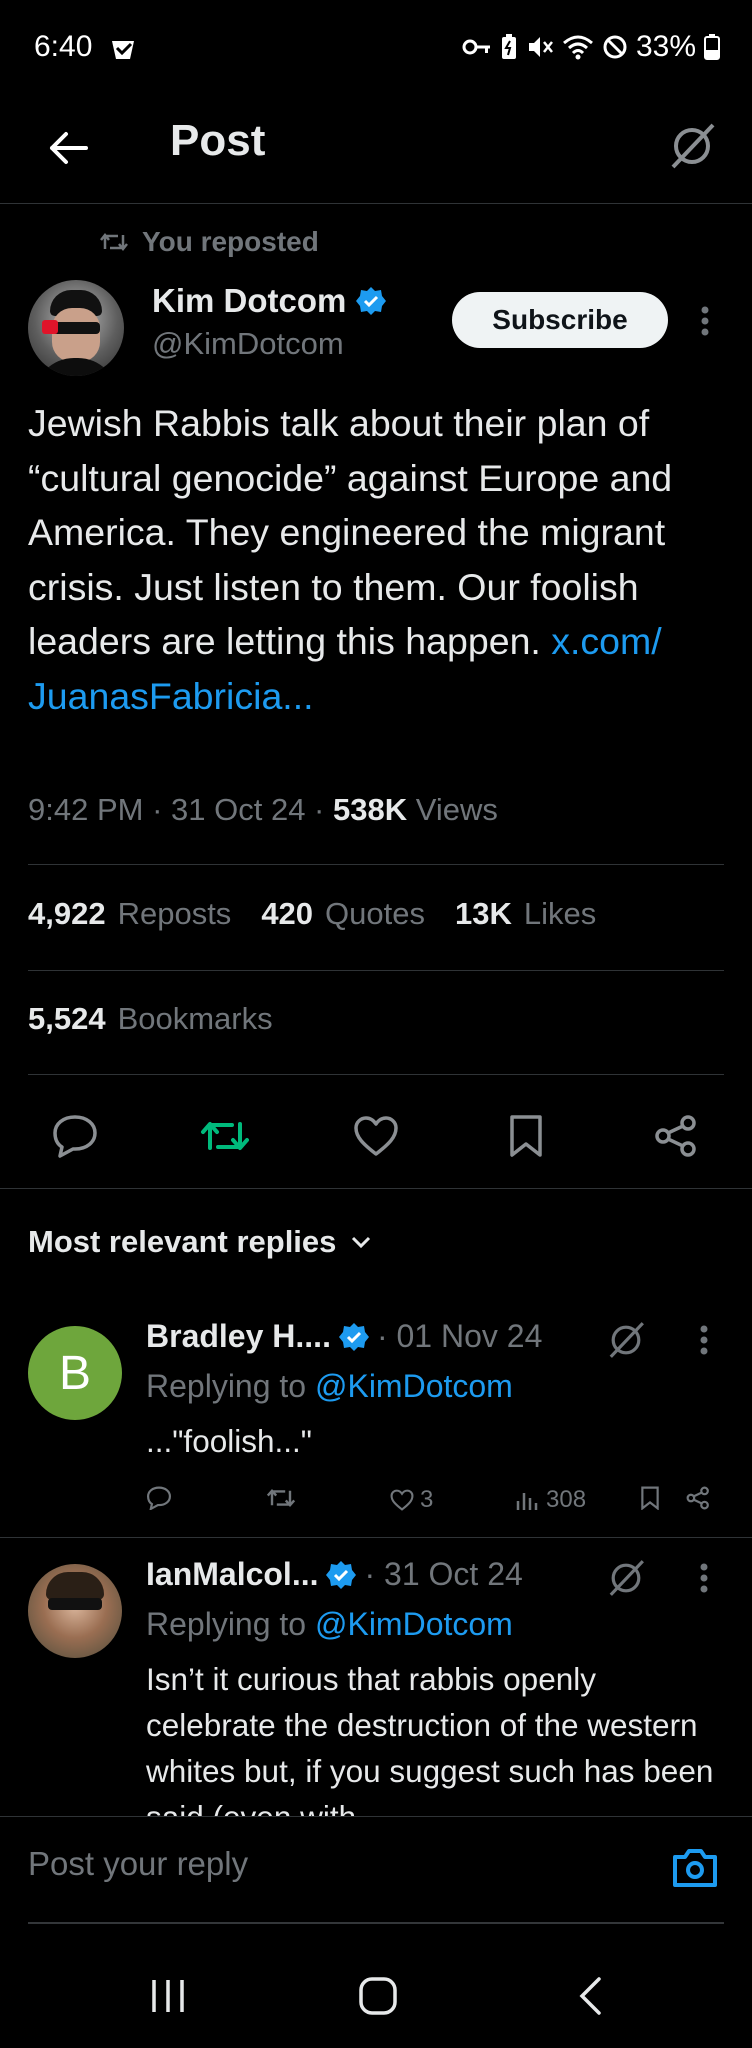 The height and width of the screenshot is (2048, 752). I want to click on reply-avatar, so click(75, 1611).